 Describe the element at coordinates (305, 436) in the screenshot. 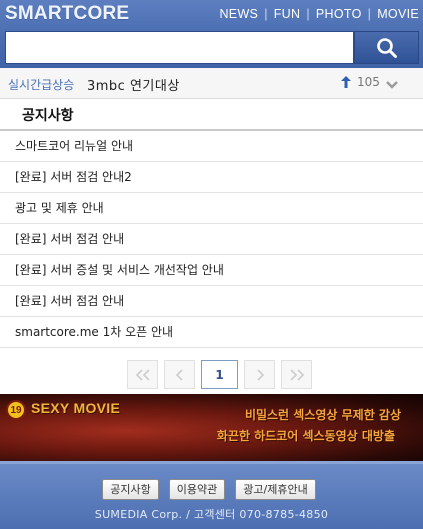

I see `banner-line-2: 화끈한 하드코어 섹스동영상 대방출` at that location.